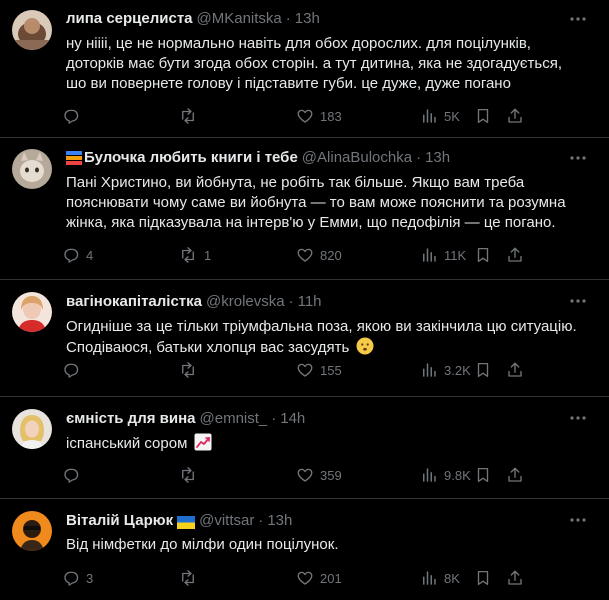  I want to click on tweet-header: вагінокапіталістка @krolevska · 11h, so click(331, 296).